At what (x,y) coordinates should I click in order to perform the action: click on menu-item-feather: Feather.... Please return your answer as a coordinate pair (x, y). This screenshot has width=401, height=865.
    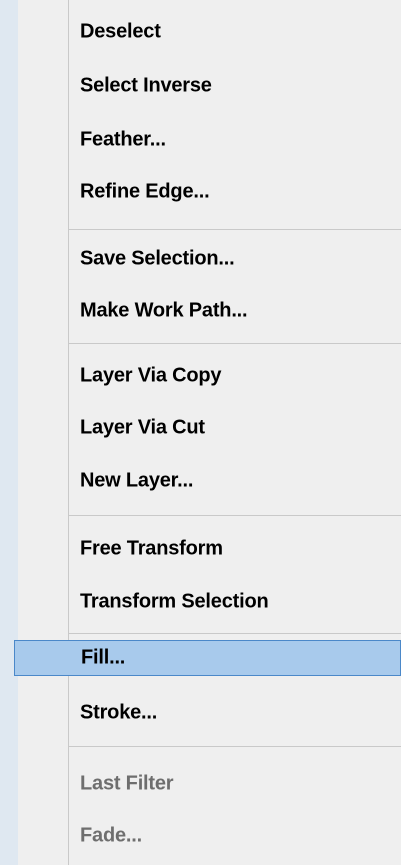
    Looking at the image, I should click on (209, 140).